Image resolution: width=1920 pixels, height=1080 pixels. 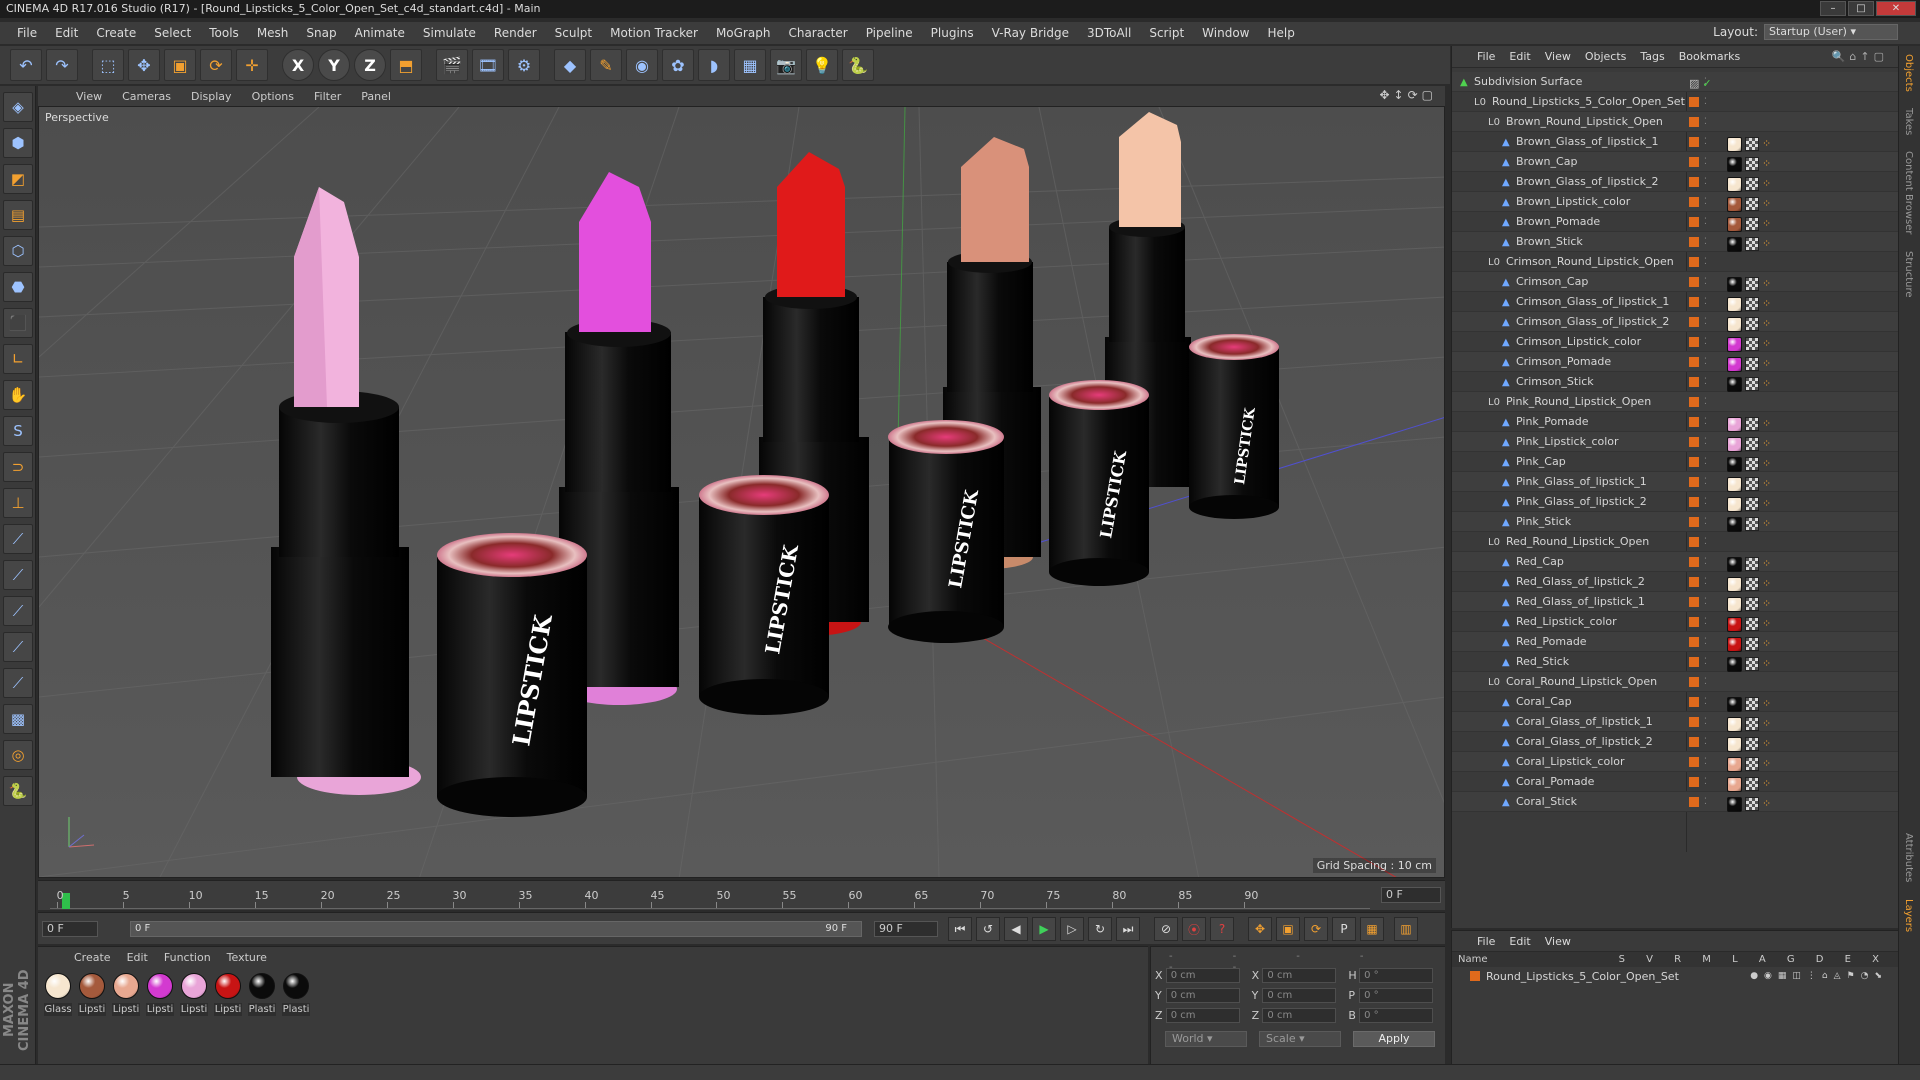 What do you see at coordinates (18, 467) in the screenshot?
I see `magnet-icon: ⊃` at bounding box center [18, 467].